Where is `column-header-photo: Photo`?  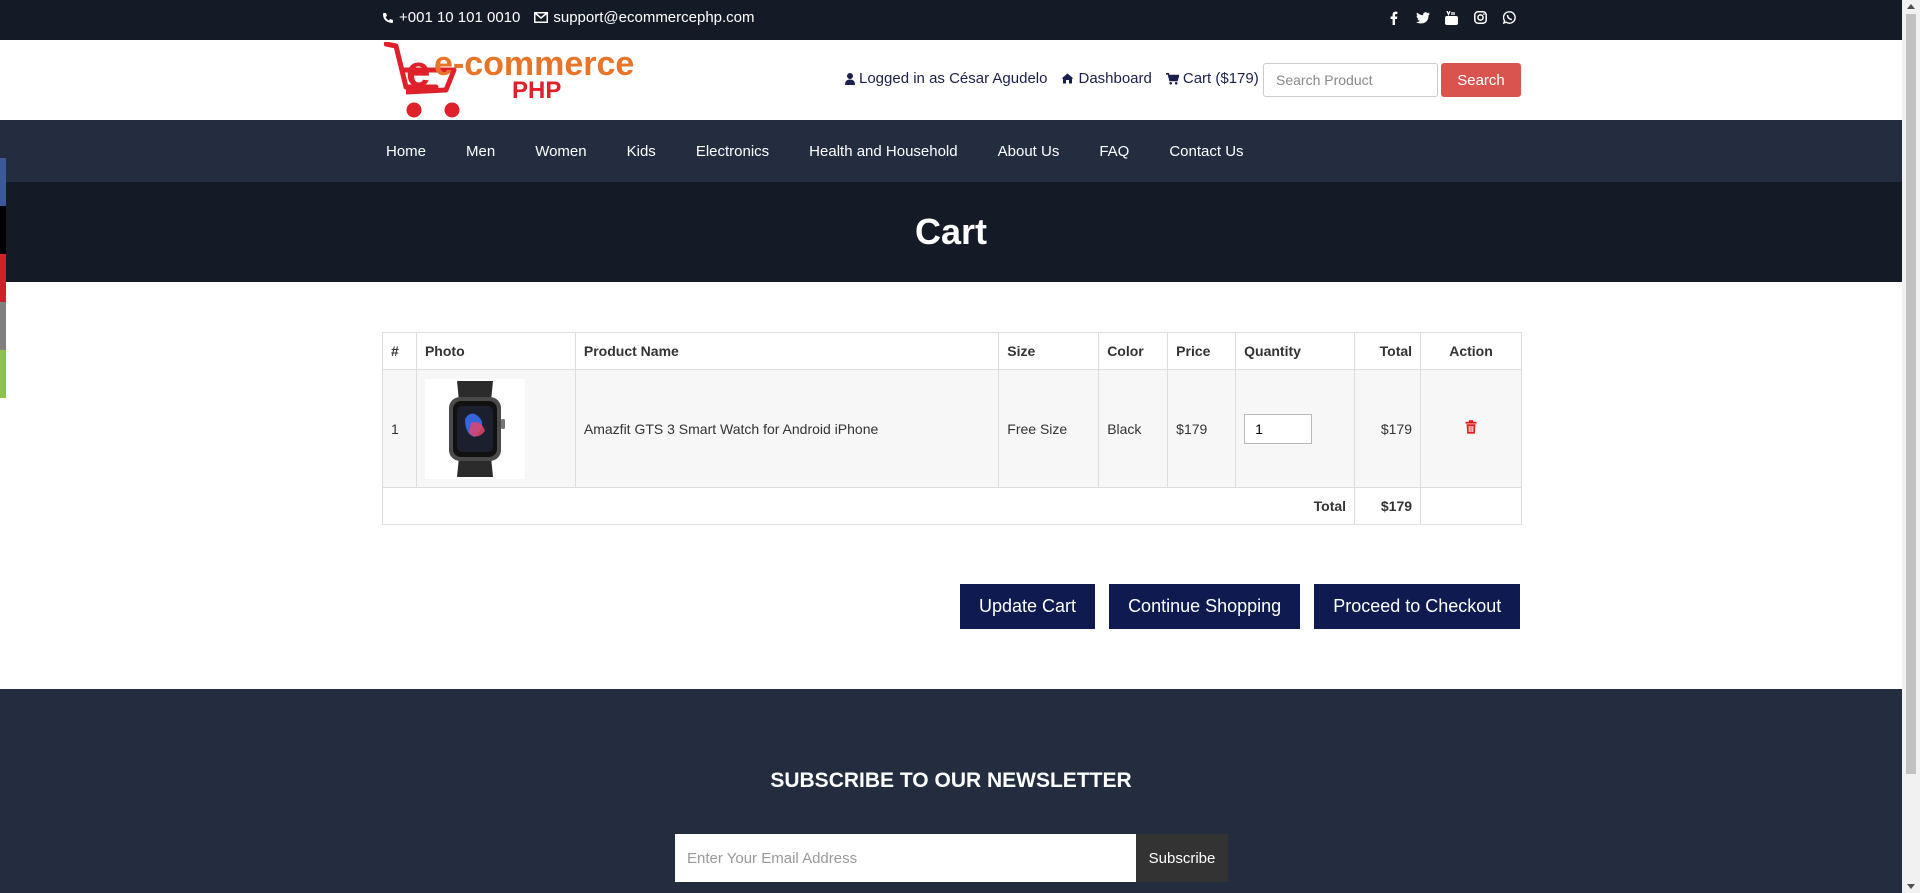
column-header-photo: Photo is located at coordinates (495, 351).